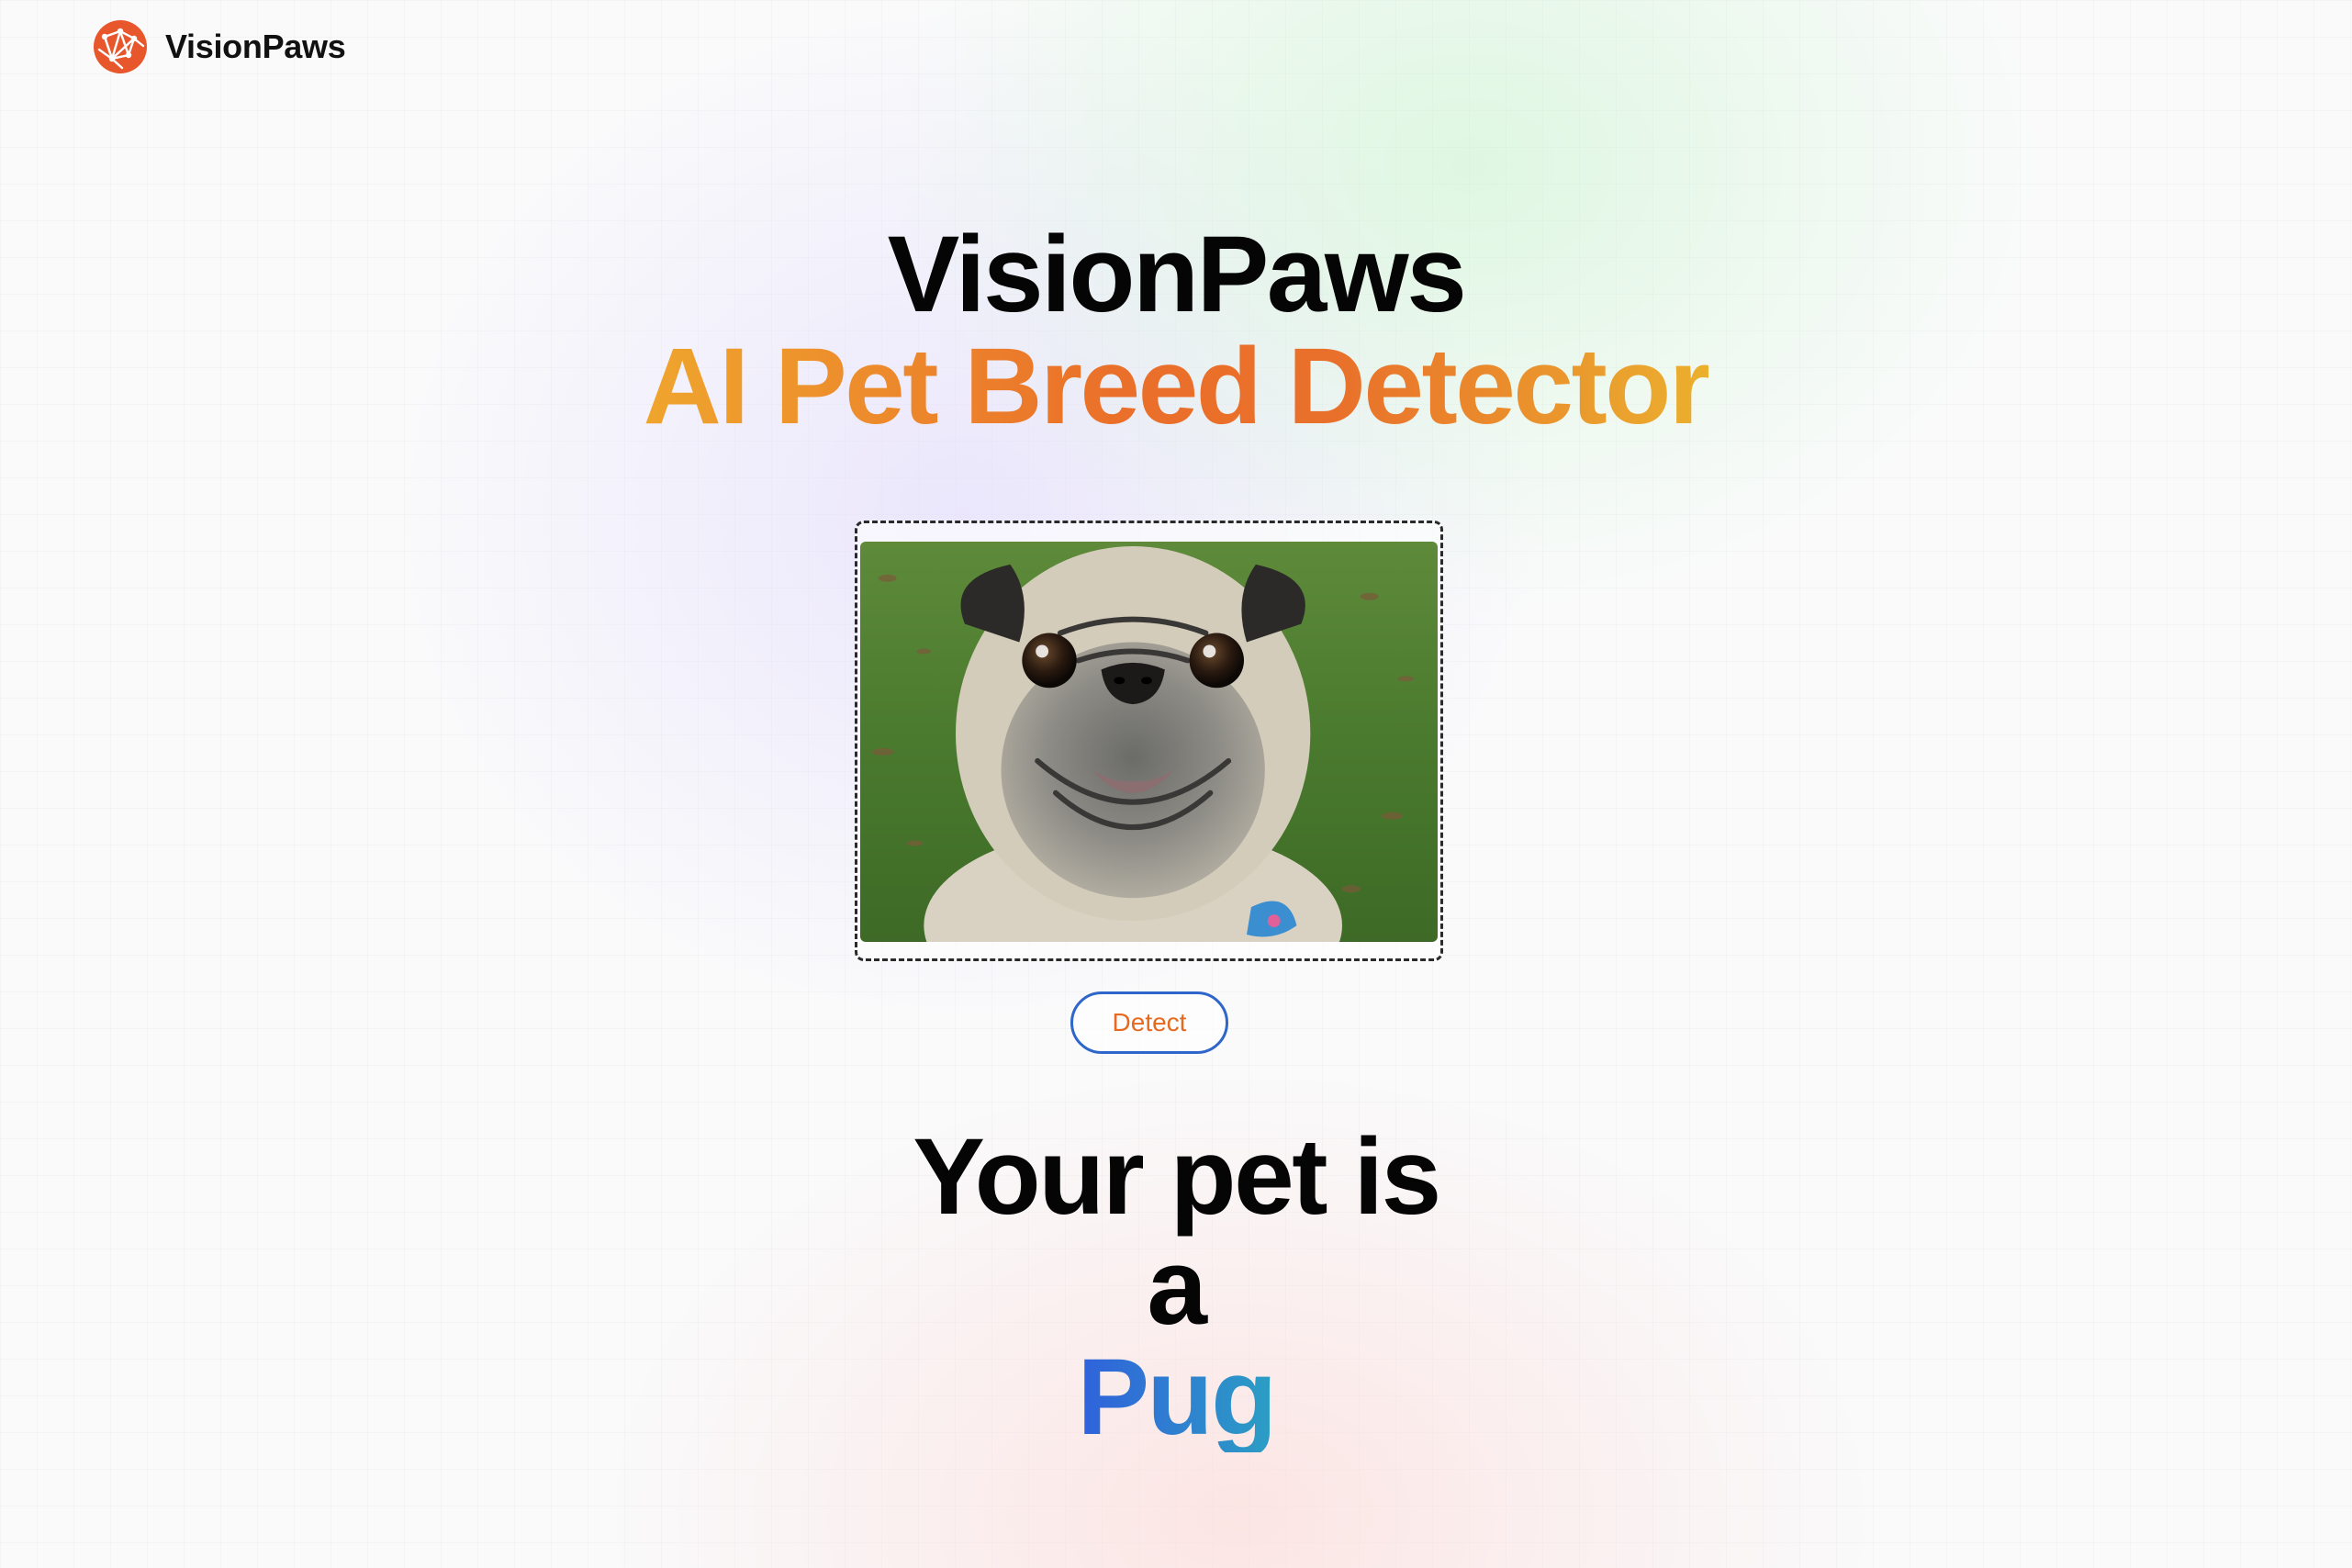 The image size is (2352, 1568). Describe the element at coordinates (120, 46) in the screenshot. I see `globe-network-icon` at that location.